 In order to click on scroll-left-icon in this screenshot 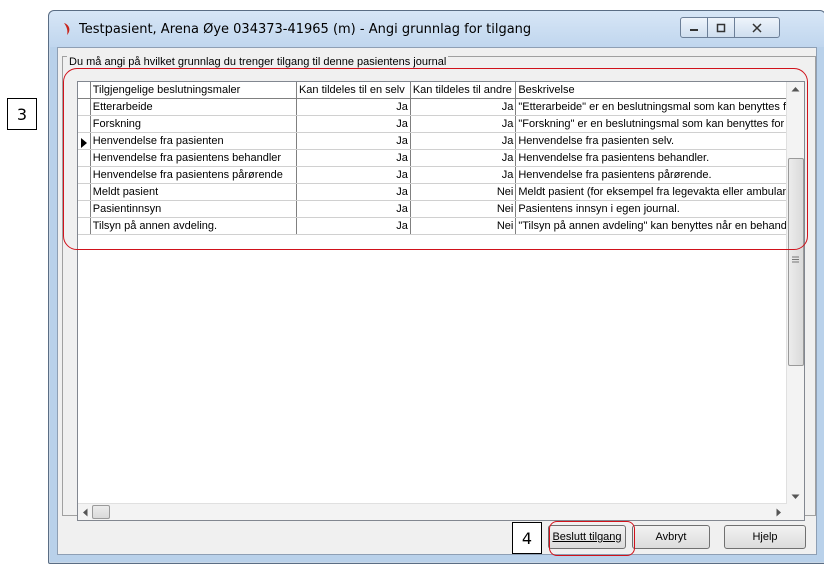, I will do `click(85, 512)`.